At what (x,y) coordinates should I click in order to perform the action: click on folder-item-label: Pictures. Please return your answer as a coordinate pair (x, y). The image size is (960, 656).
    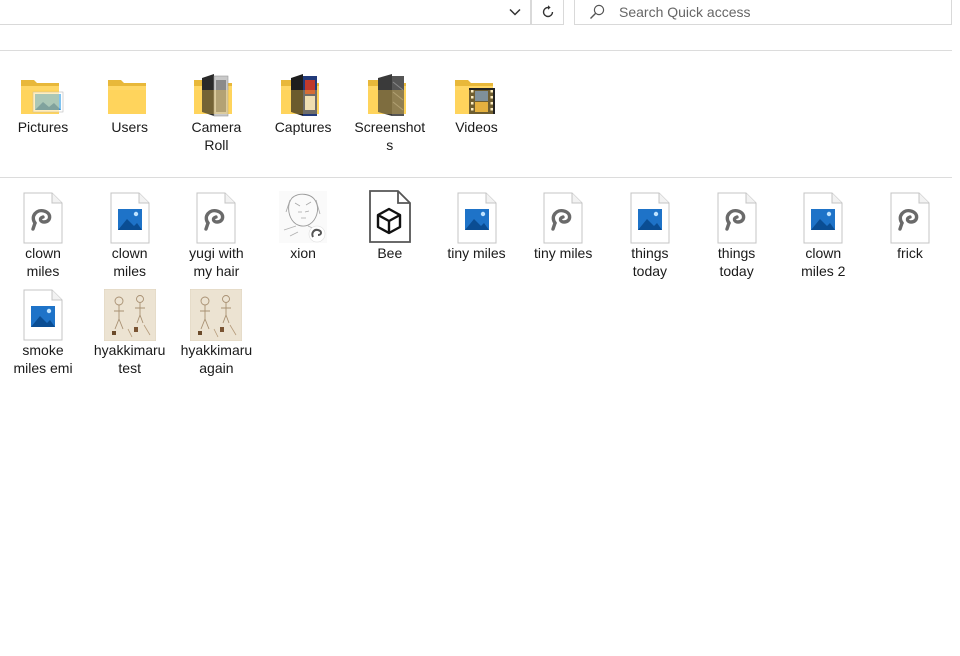
    Looking at the image, I should click on (43, 127).